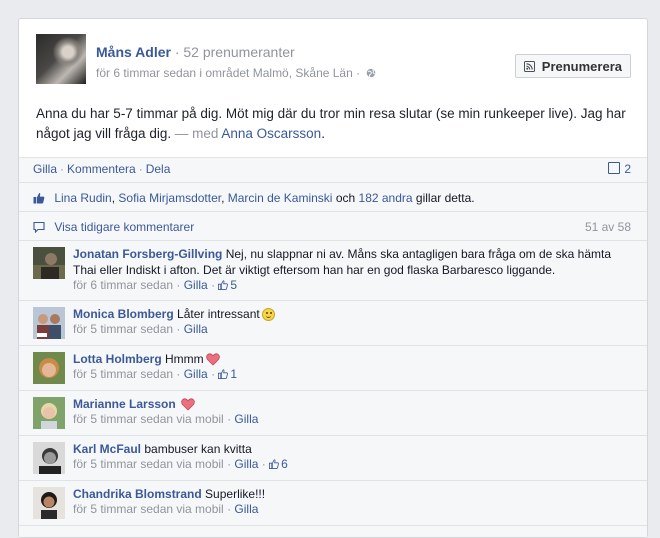 The height and width of the screenshot is (538, 660). What do you see at coordinates (386, 198) in the screenshot?
I see `likes-others-link: 182 andra` at bounding box center [386, 198].